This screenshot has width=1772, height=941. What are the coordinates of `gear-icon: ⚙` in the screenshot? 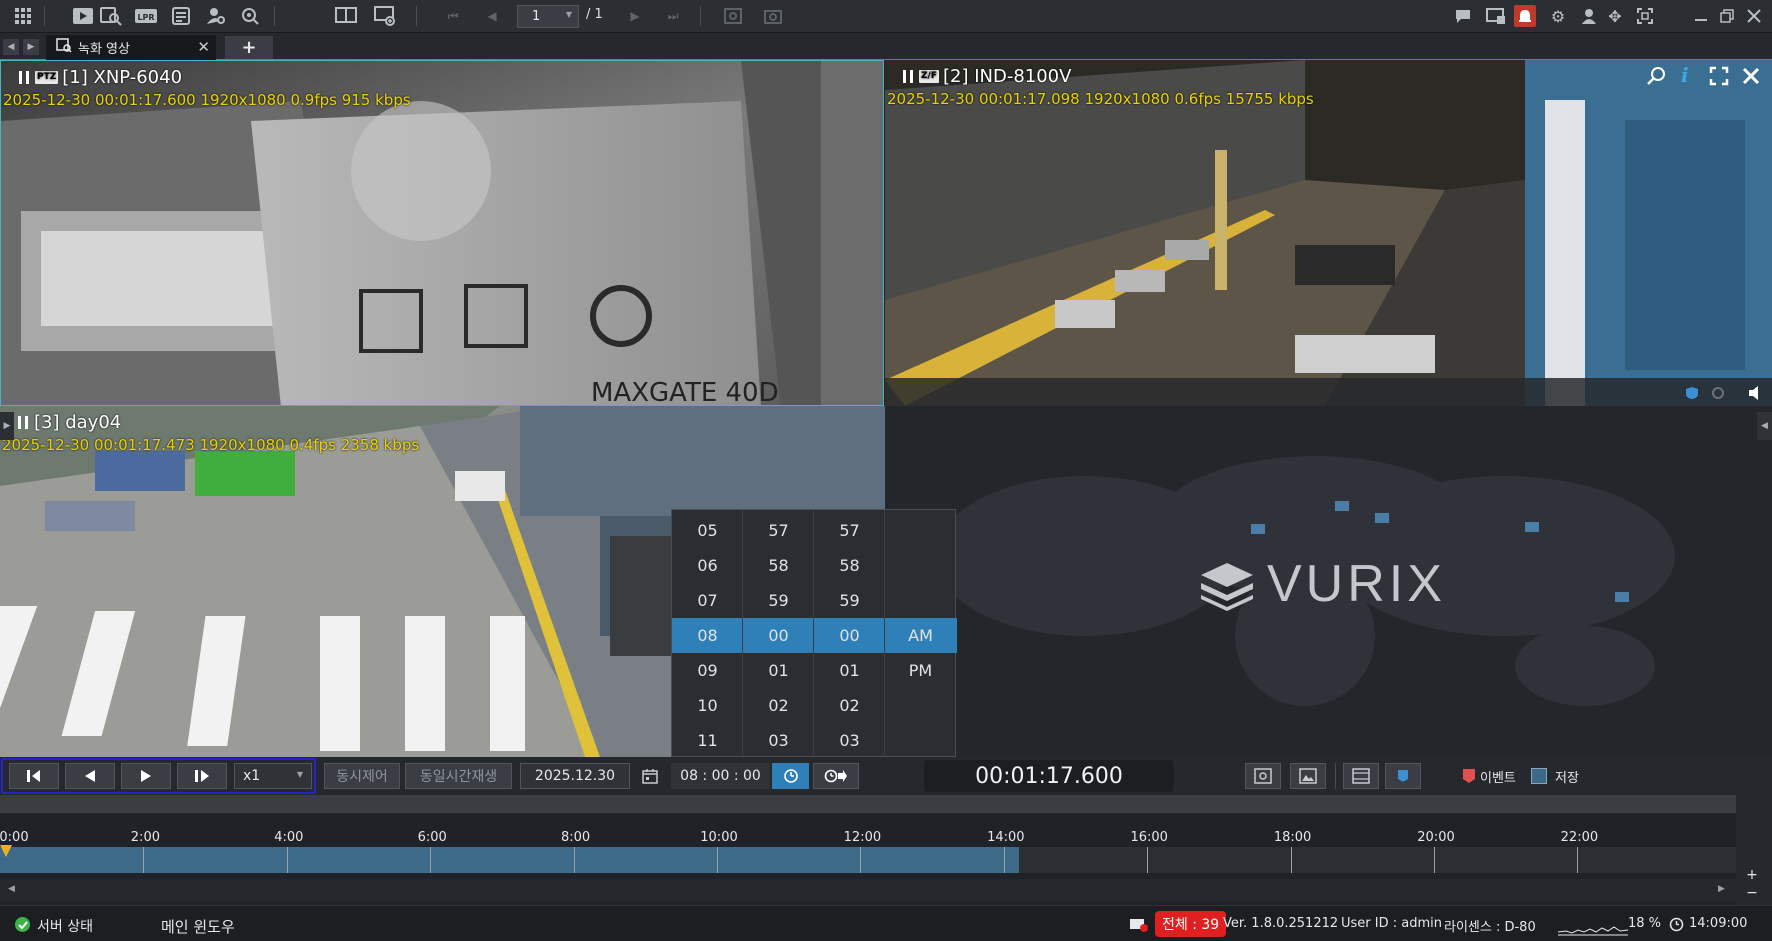 It's located at (1558, 16).